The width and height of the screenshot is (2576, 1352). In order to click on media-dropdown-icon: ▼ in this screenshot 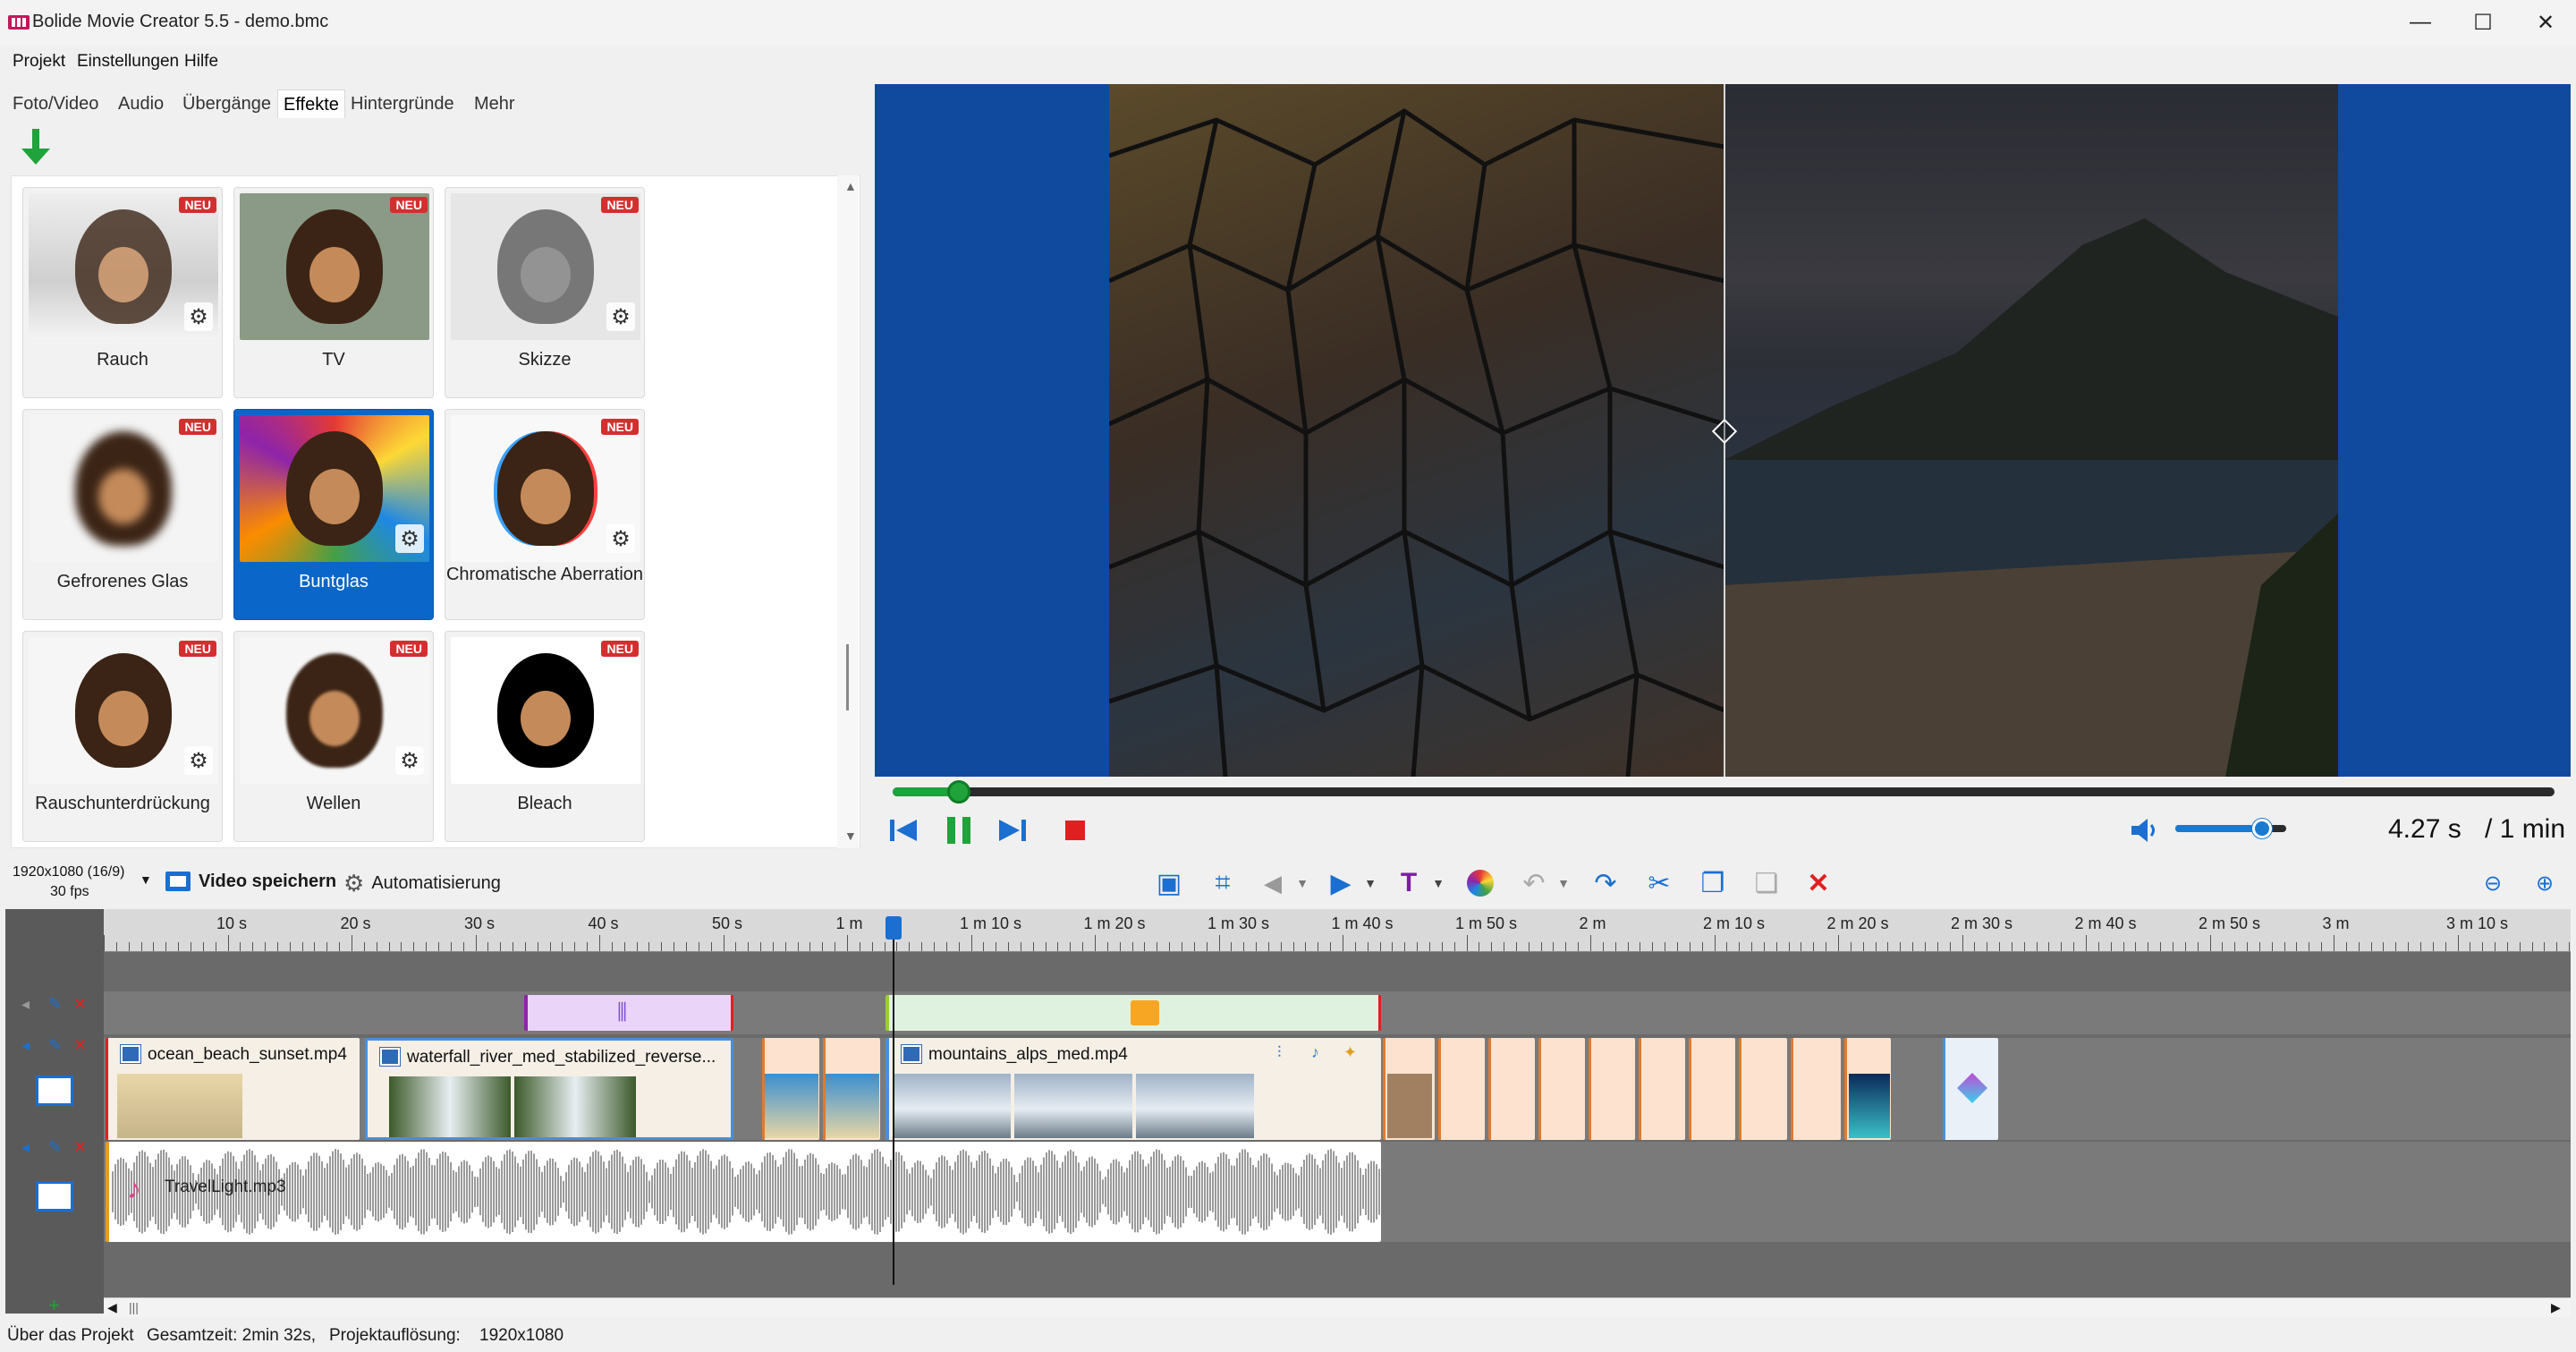, I will do `click(1370, 883)`.